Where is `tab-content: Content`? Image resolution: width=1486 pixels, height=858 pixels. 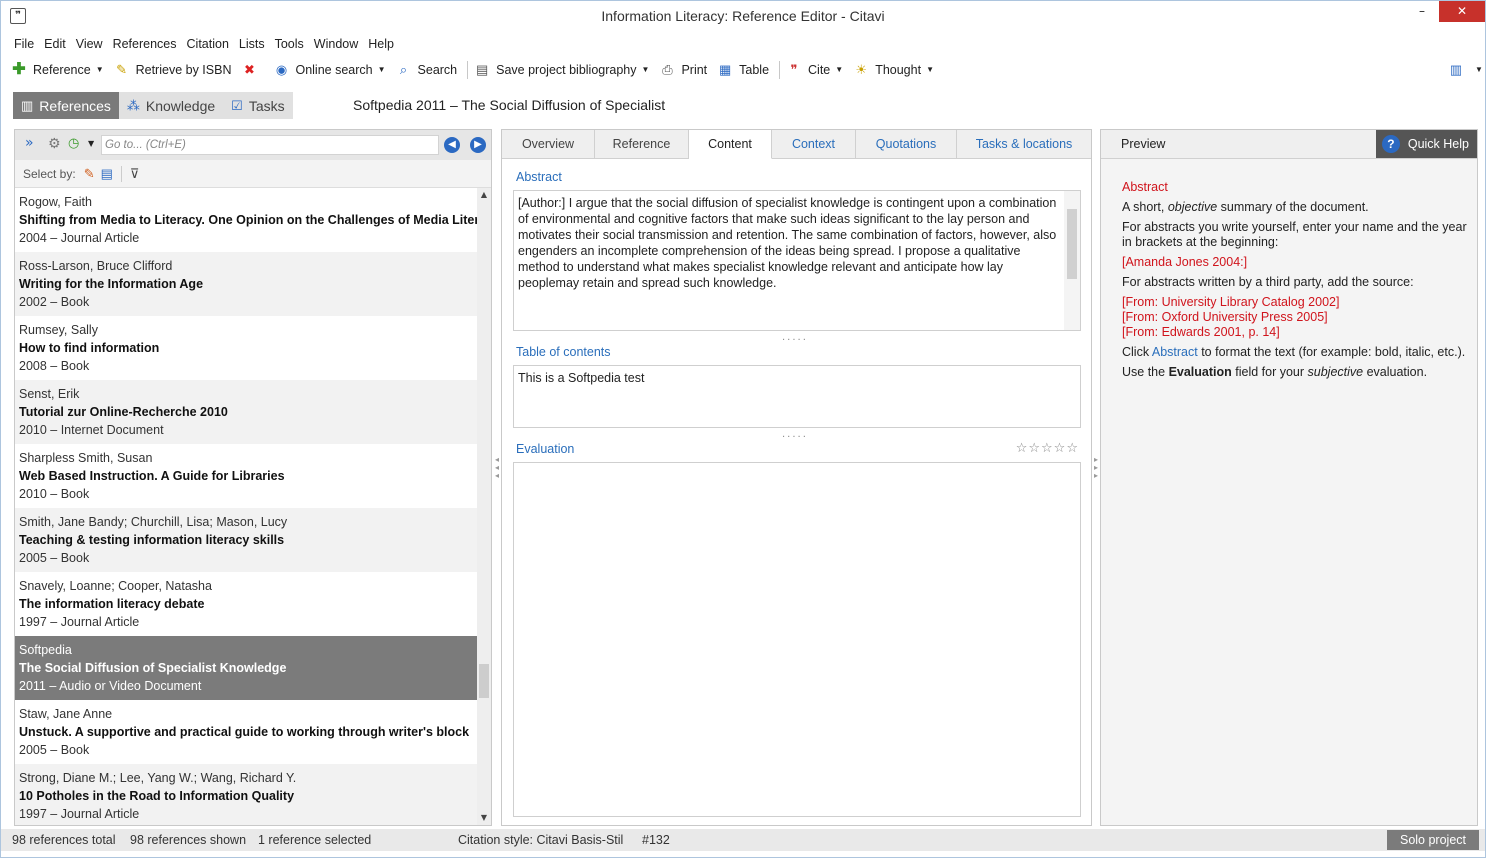
tab-content: Content is located at coordinates (730, 144).